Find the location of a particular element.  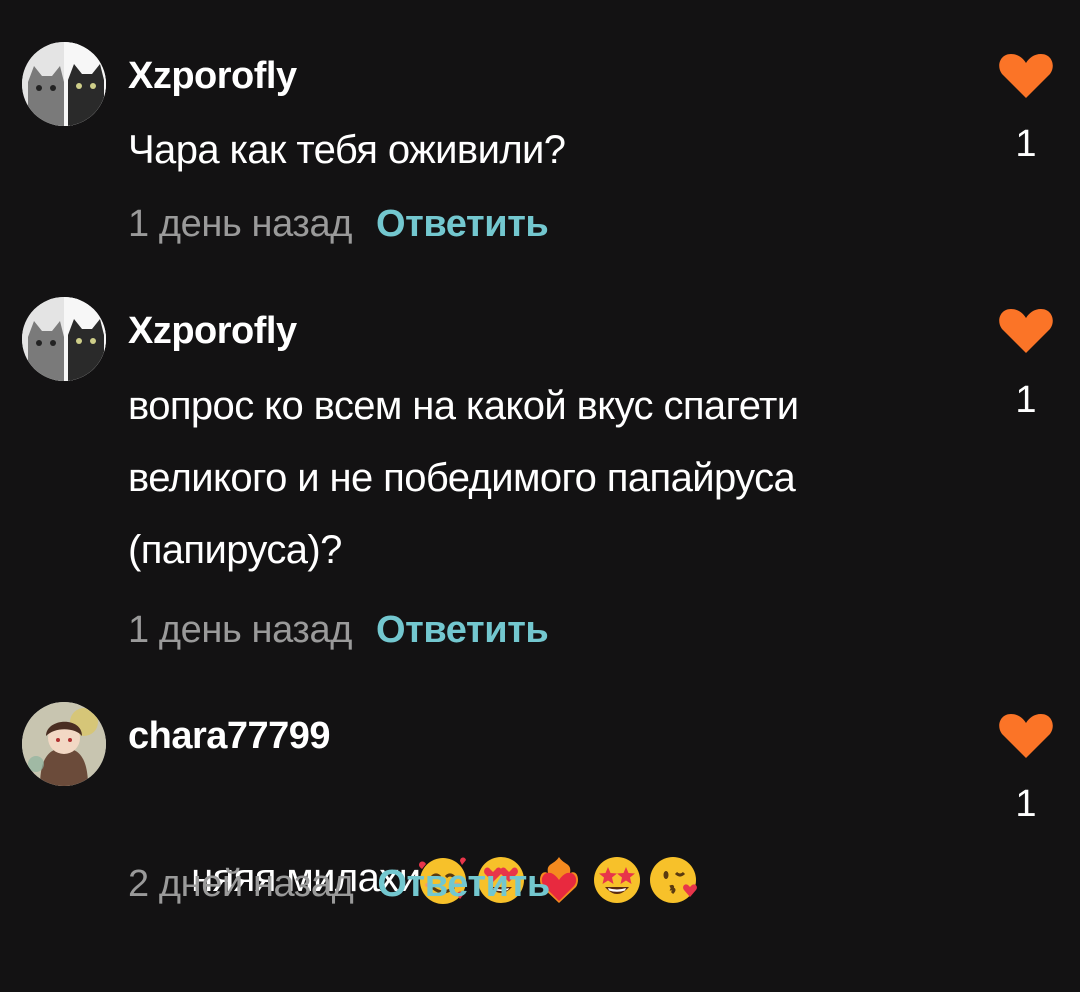

comment-text: Чара как тебя оживили? is located at coordinates (347, 150).